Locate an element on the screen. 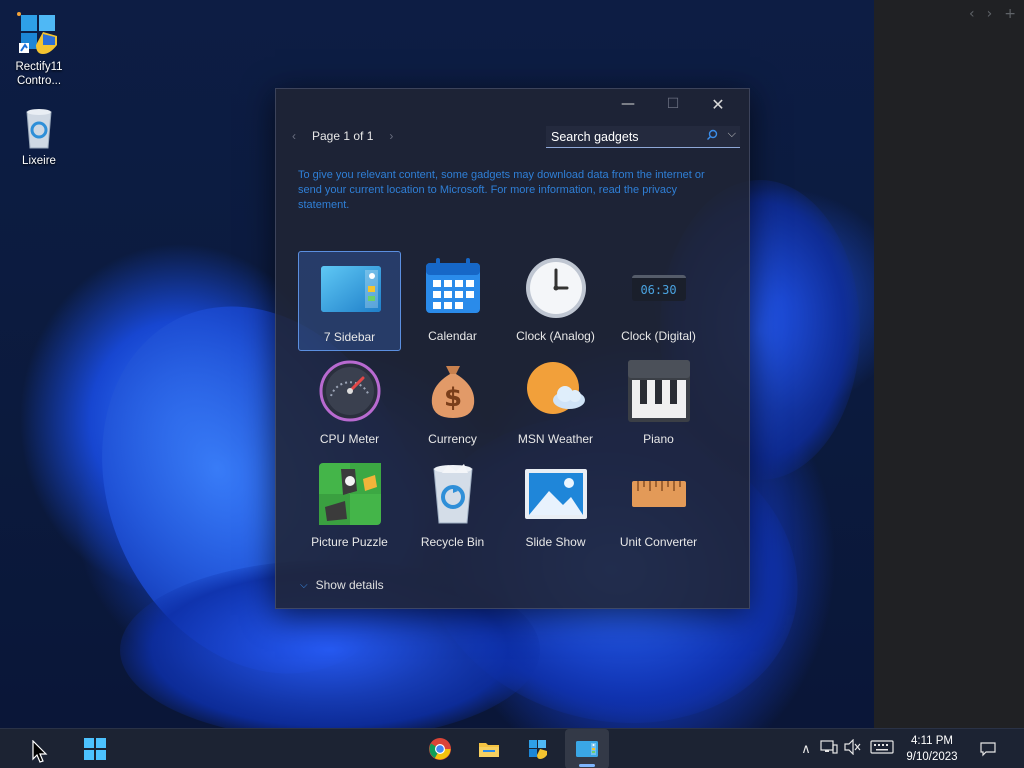 This screenshot has height=768, width=1024. start-icon is located at coordinates (95, 749).